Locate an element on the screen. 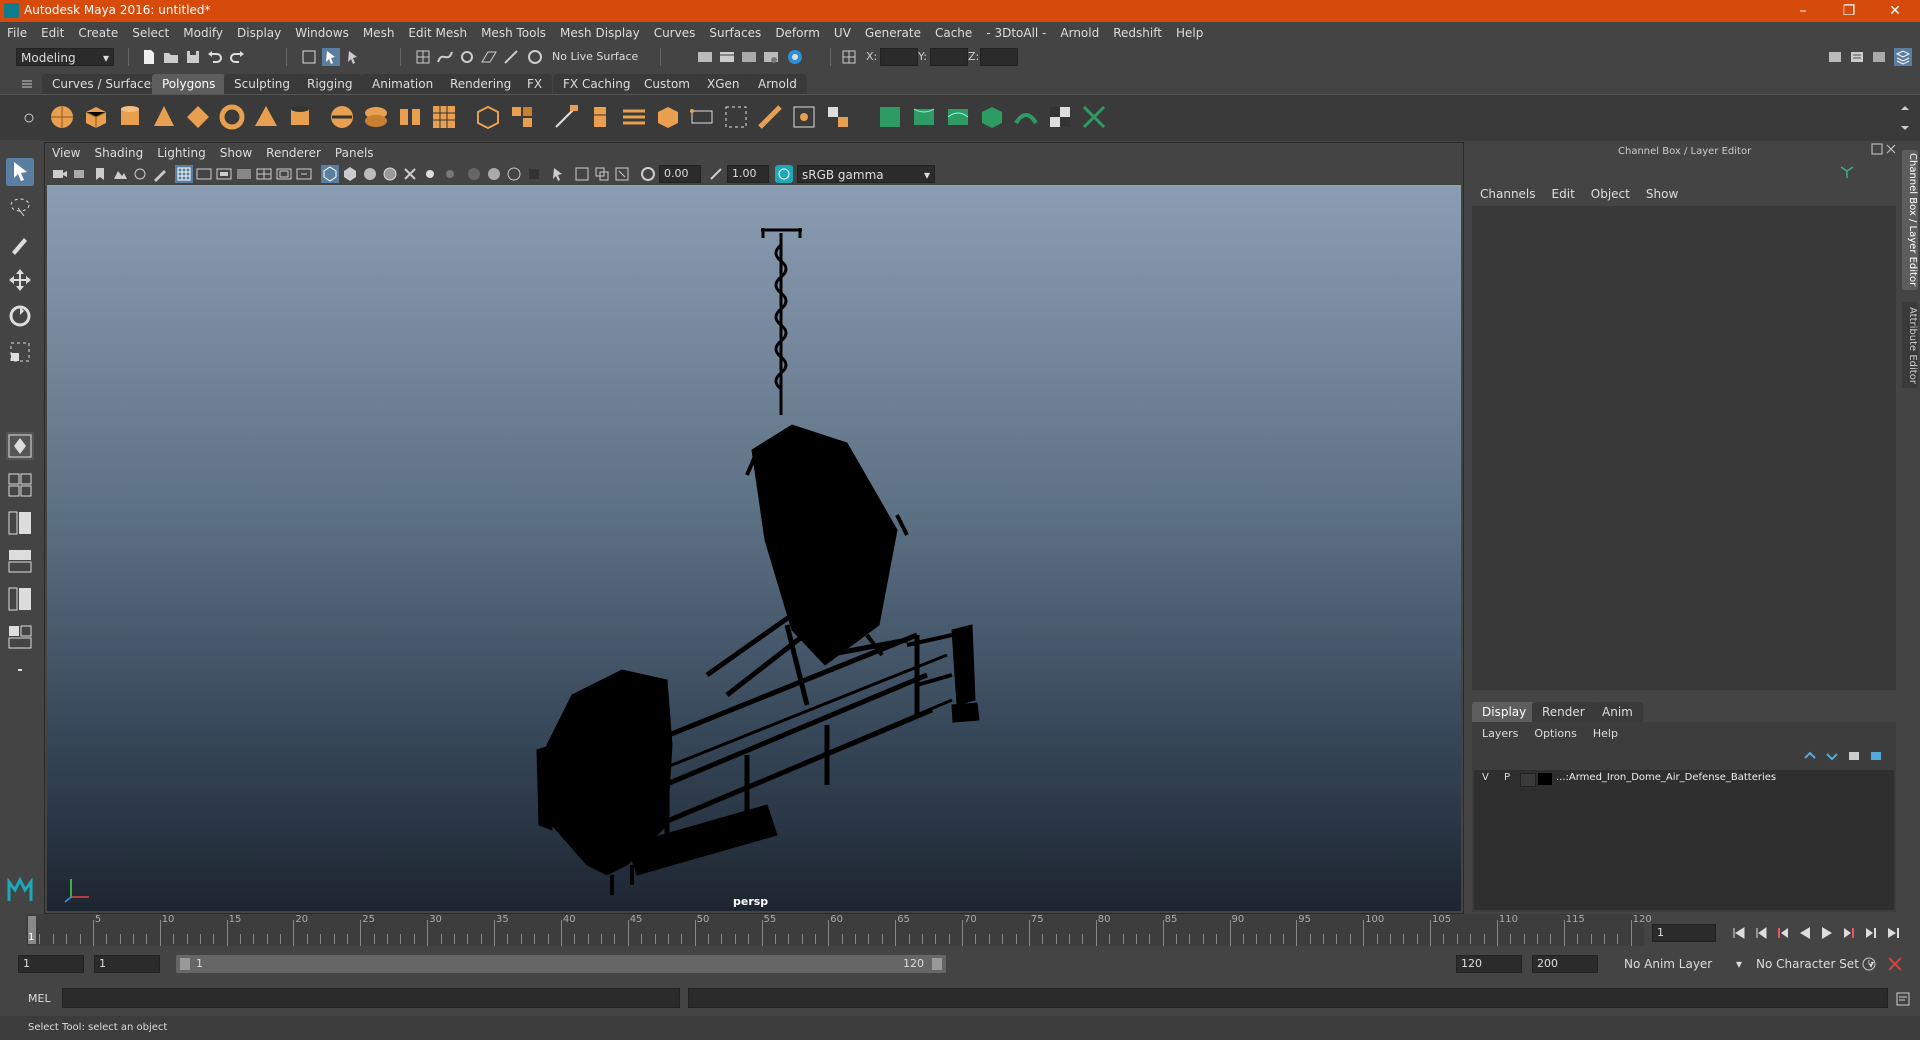 This screenshot has width=1920, height=1040. paint-select-tool-icon is located at coordinates (20, 244).